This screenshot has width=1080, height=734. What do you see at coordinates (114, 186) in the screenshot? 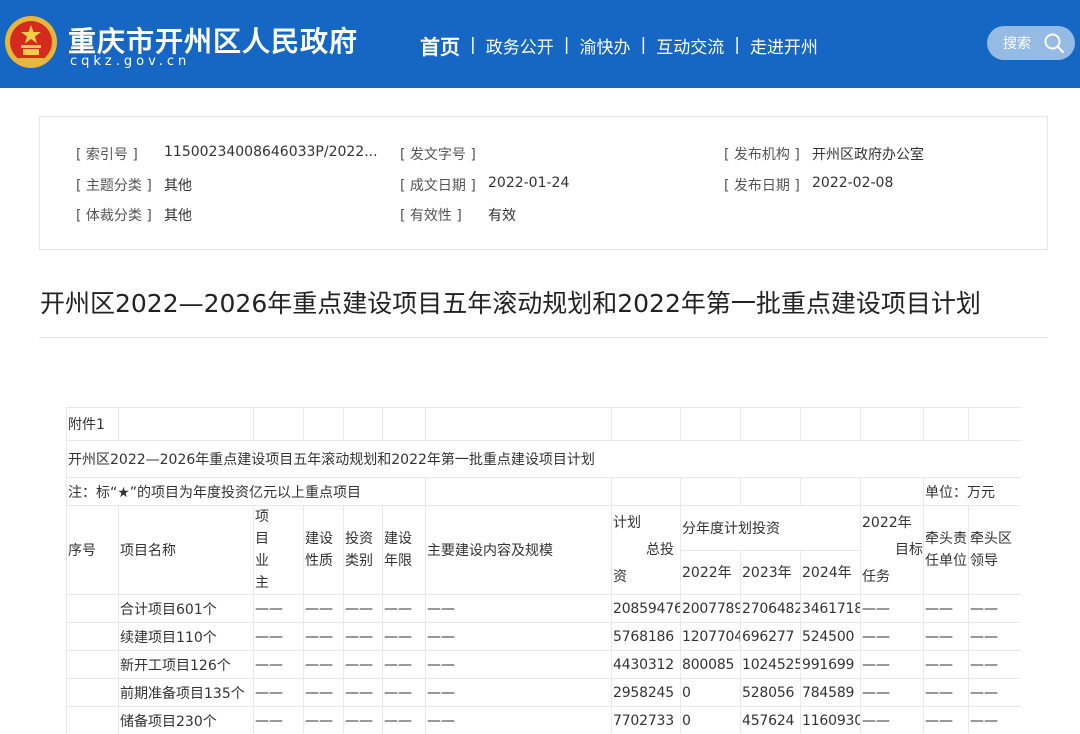
I see `meta-topic-label: [ 主题分类 ]` at bounding box center [114, 186].